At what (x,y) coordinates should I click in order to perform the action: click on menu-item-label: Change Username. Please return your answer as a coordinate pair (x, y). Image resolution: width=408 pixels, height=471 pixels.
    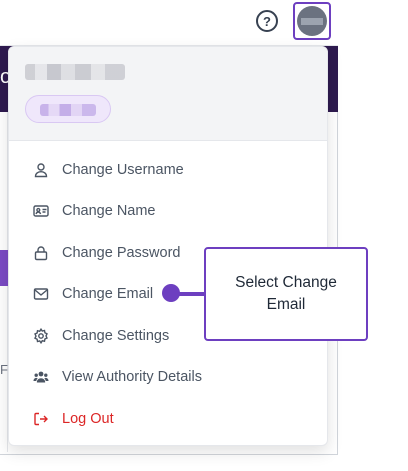
    Looking at the image, I should click on (123, 169).